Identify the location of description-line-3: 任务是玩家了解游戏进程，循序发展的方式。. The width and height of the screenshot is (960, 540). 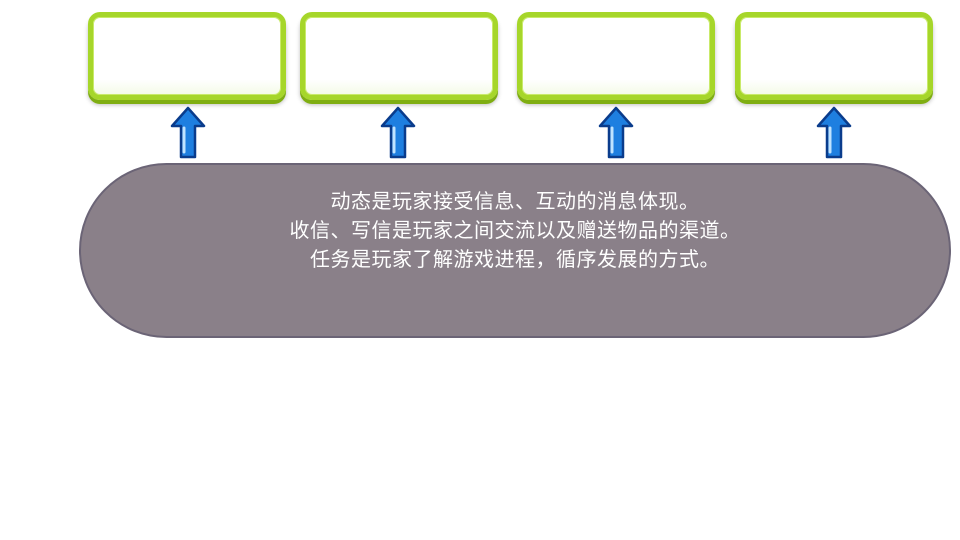
(515, 259).